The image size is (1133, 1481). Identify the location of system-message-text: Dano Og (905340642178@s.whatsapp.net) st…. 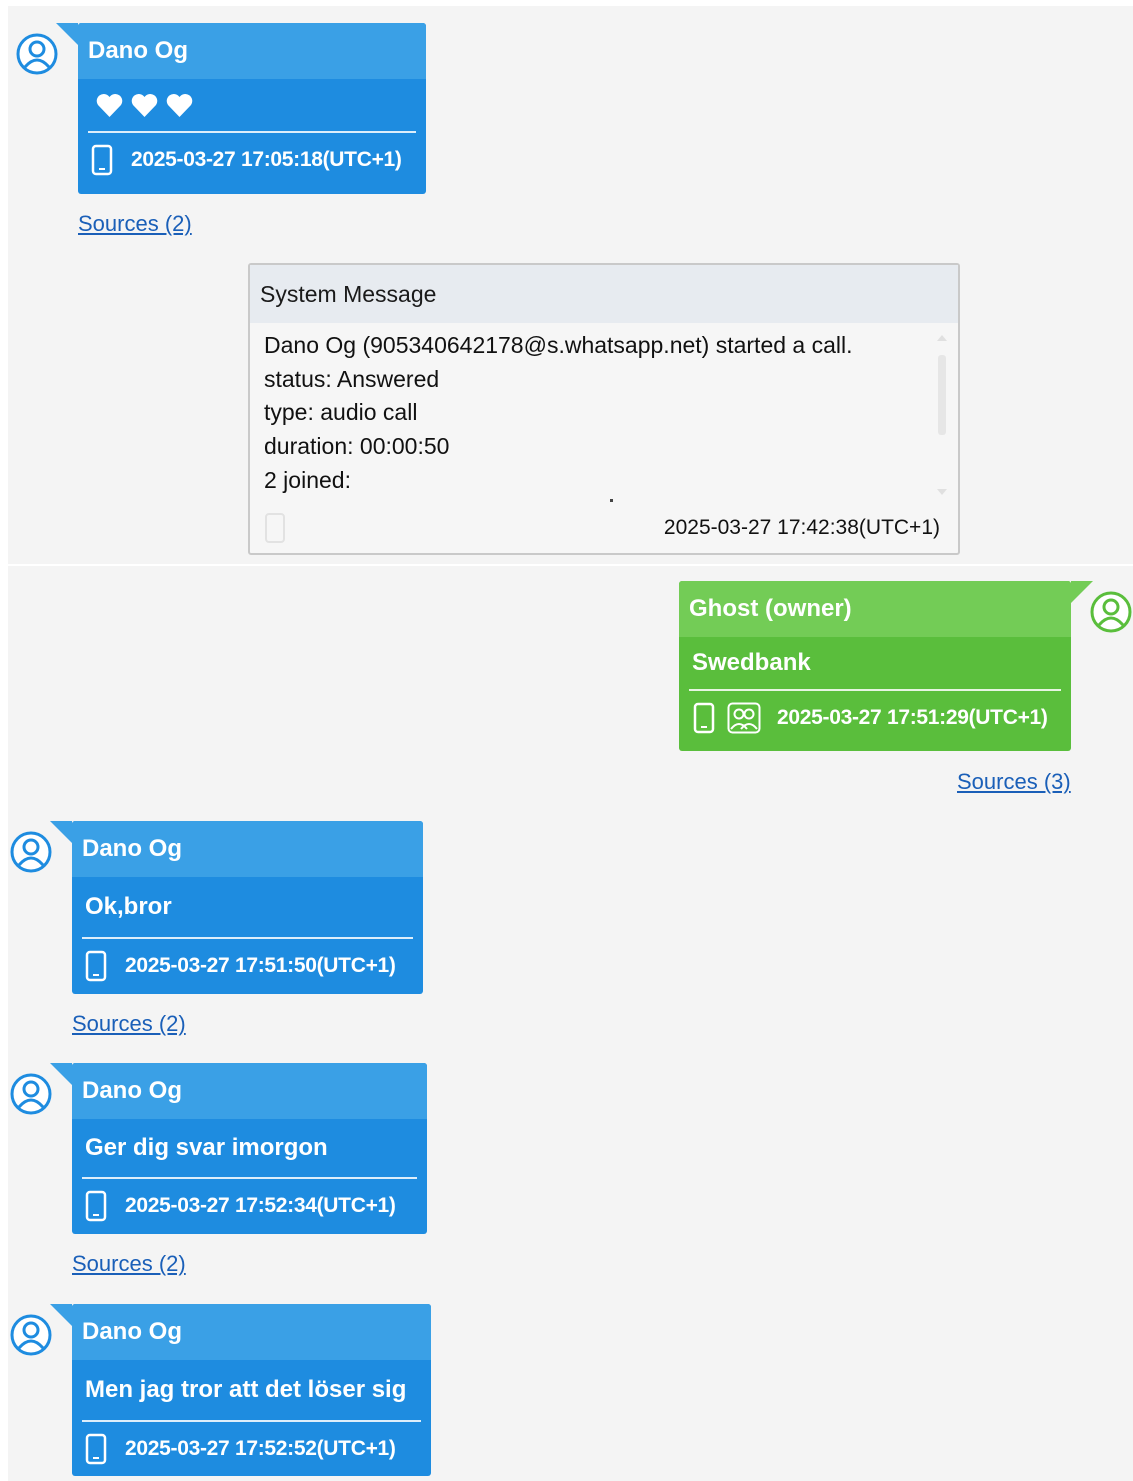
(594, 413).